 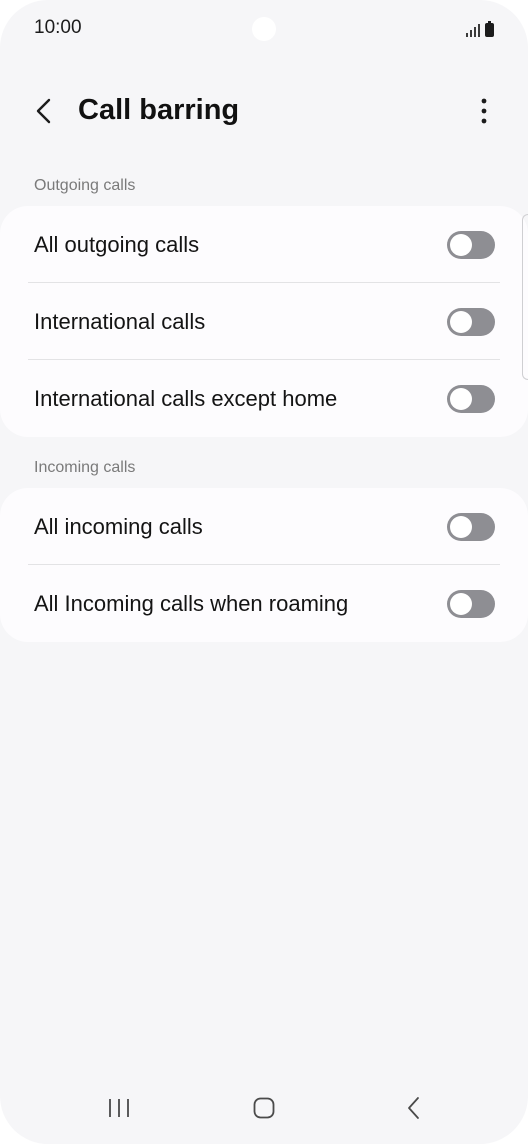 I want to click on section-header-outgoing: Outgoing calls, so click(x=85, y=185).